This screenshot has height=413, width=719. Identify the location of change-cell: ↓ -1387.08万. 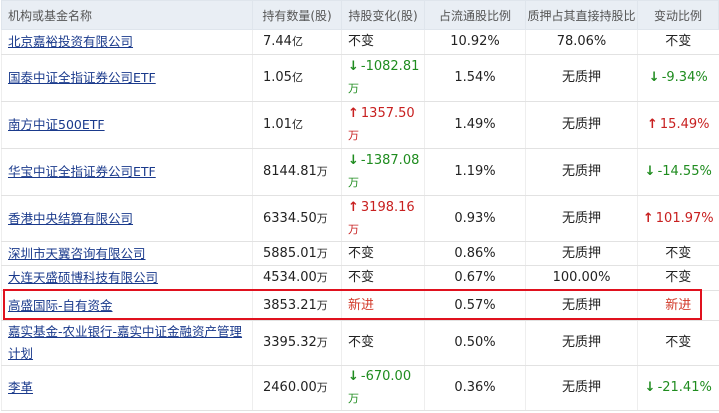
(383, 172).